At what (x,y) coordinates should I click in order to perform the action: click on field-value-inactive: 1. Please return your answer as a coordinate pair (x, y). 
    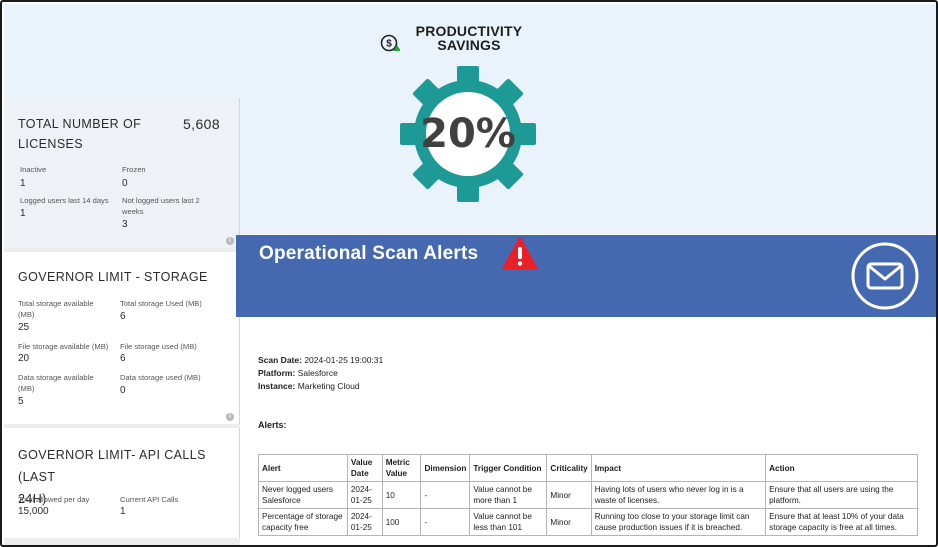
    Looking at the image, I should click on (23, 183).